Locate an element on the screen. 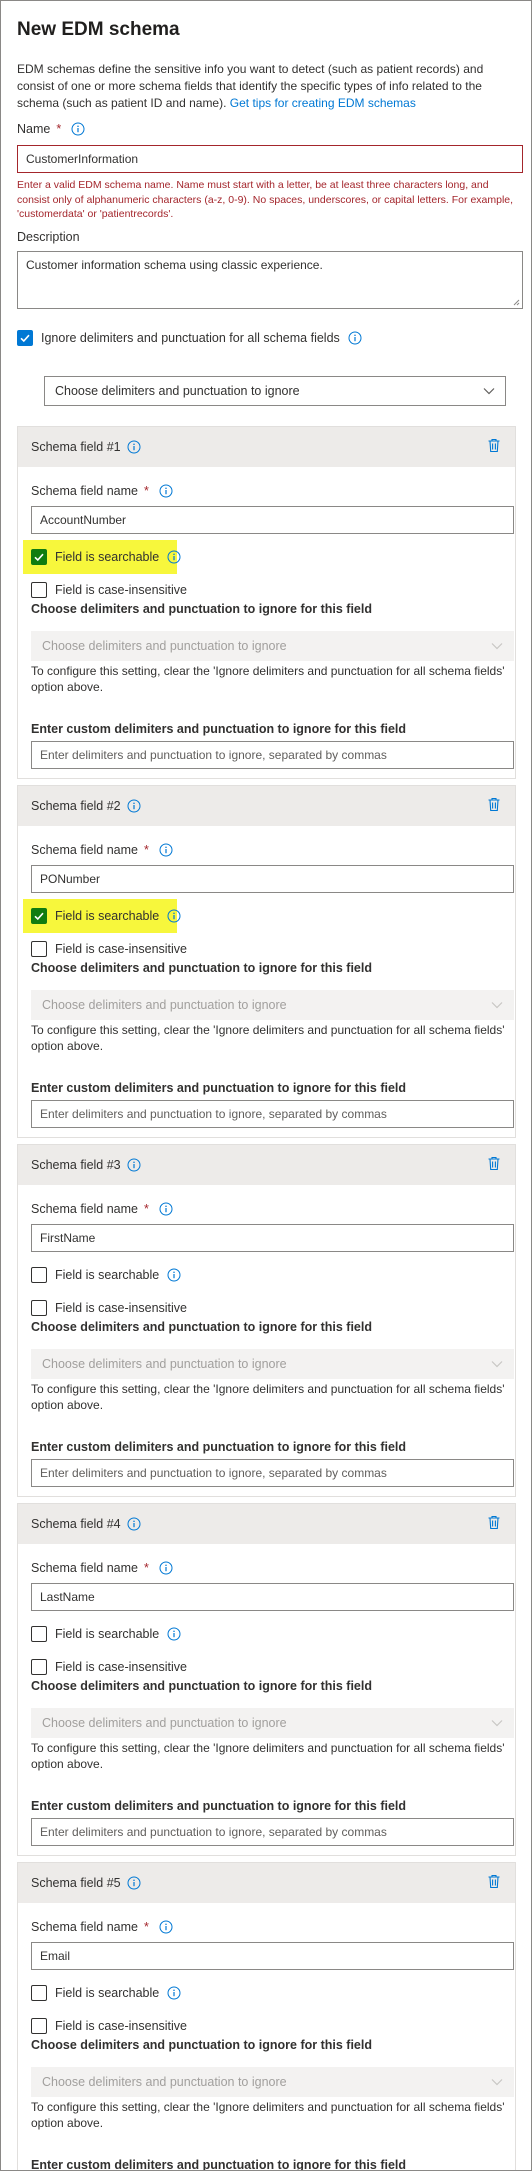 This screenshot has width=532, height=2171. schema-field-name-input: Email is located at coordinates (272, 1956).